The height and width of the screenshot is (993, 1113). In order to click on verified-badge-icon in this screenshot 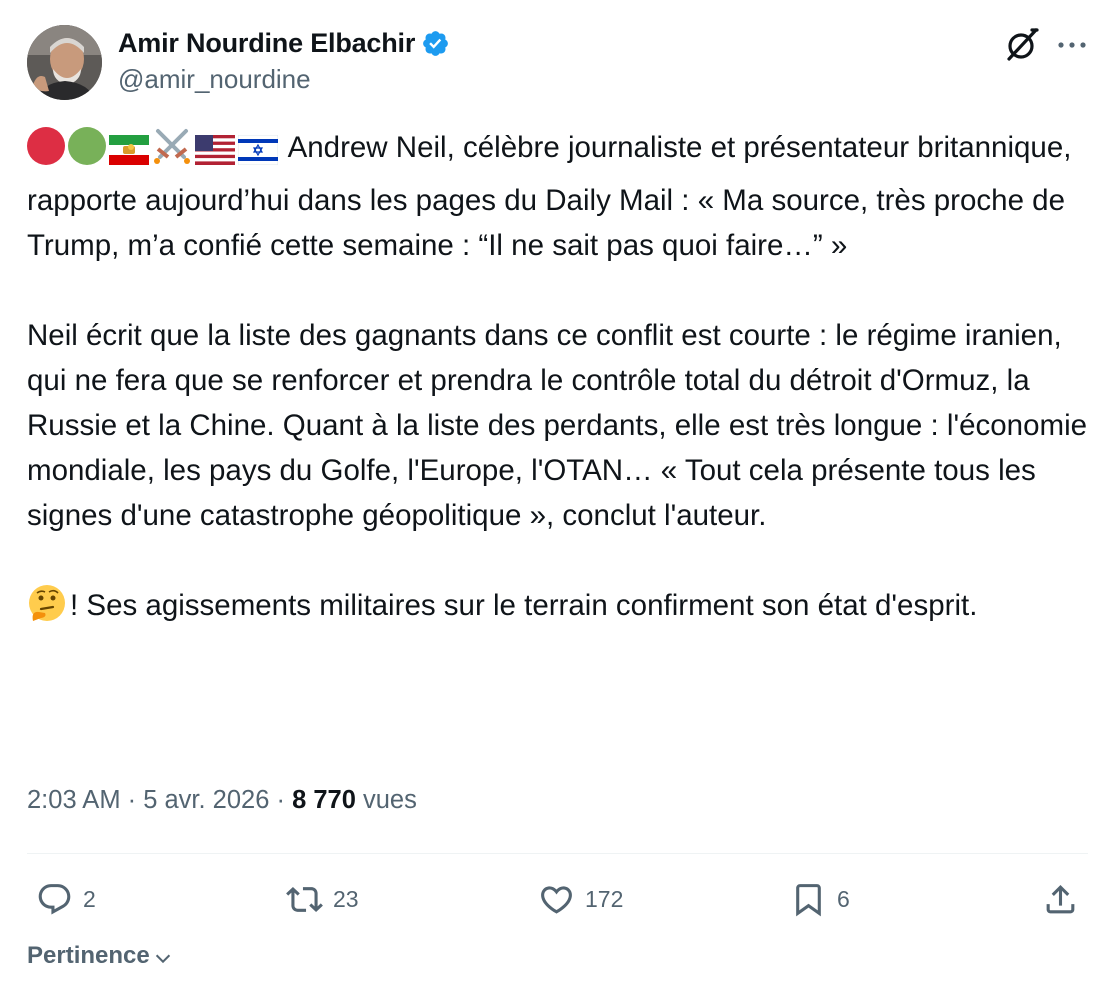, I will do `click(435, 43)`.